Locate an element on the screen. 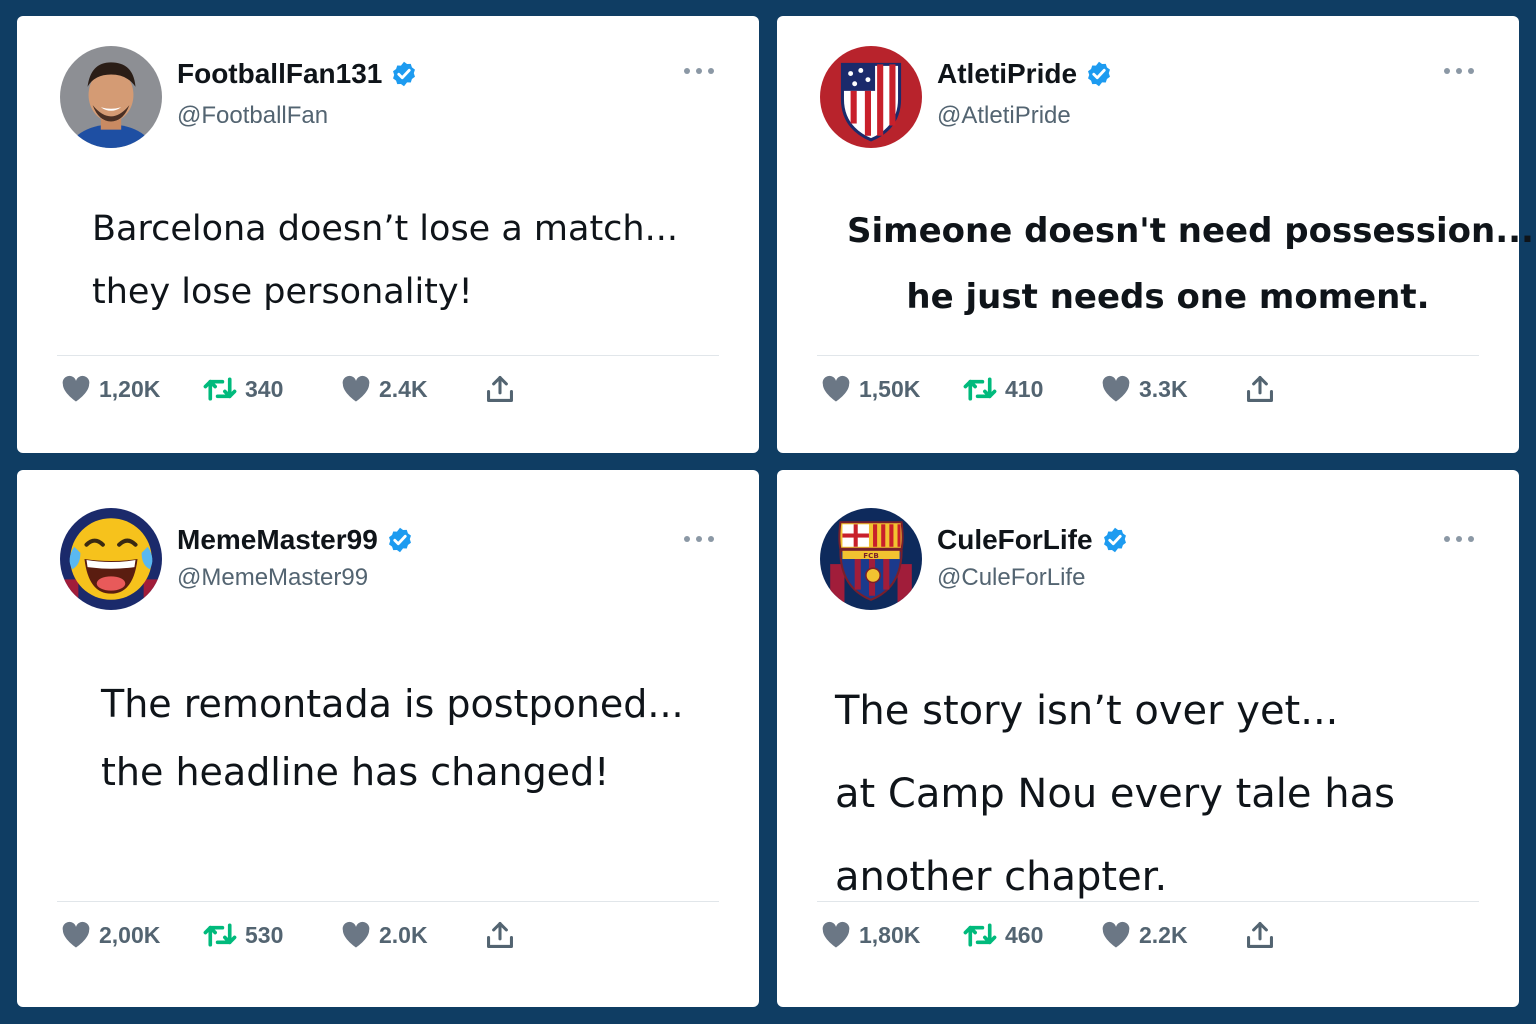 This screenshot has height=1024, width=1536. retweet-button: 460 is located at coordinates (1032, 935).